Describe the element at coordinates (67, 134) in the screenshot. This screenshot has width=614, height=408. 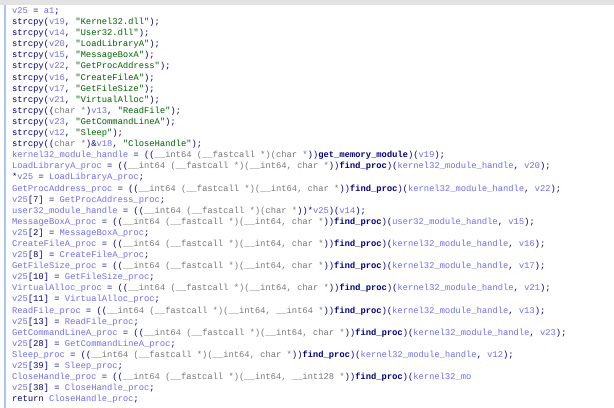
I see `code-line: strcpy(v12, "Sleep");` at that location.